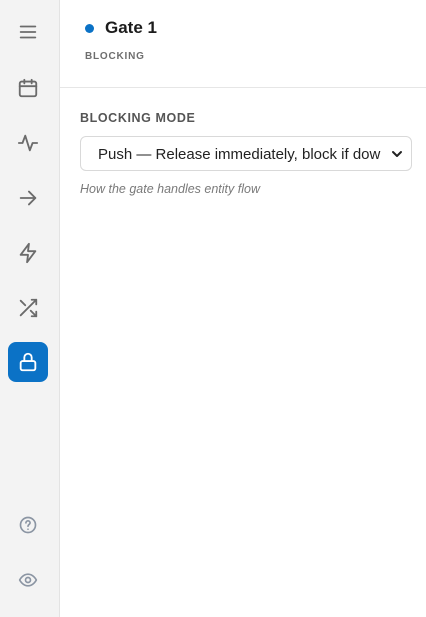  Describe the element at coordinates (170, 189) in the screenshot. I see `blocking-mode-help: How the gate handles entity flow` at that location.